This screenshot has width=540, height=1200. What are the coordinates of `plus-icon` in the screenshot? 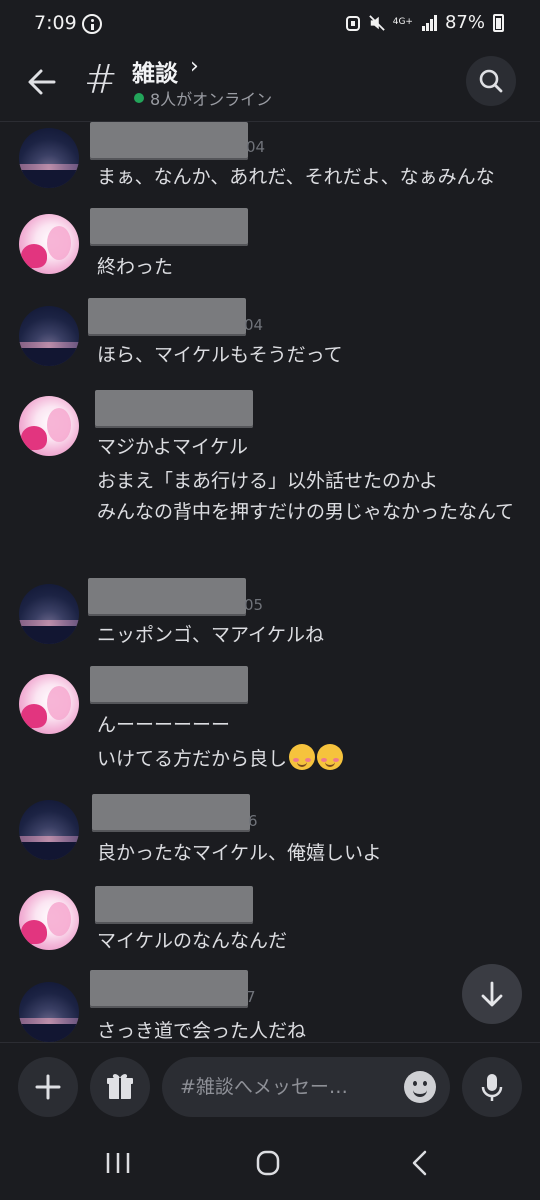 It's located at (48, 1087).